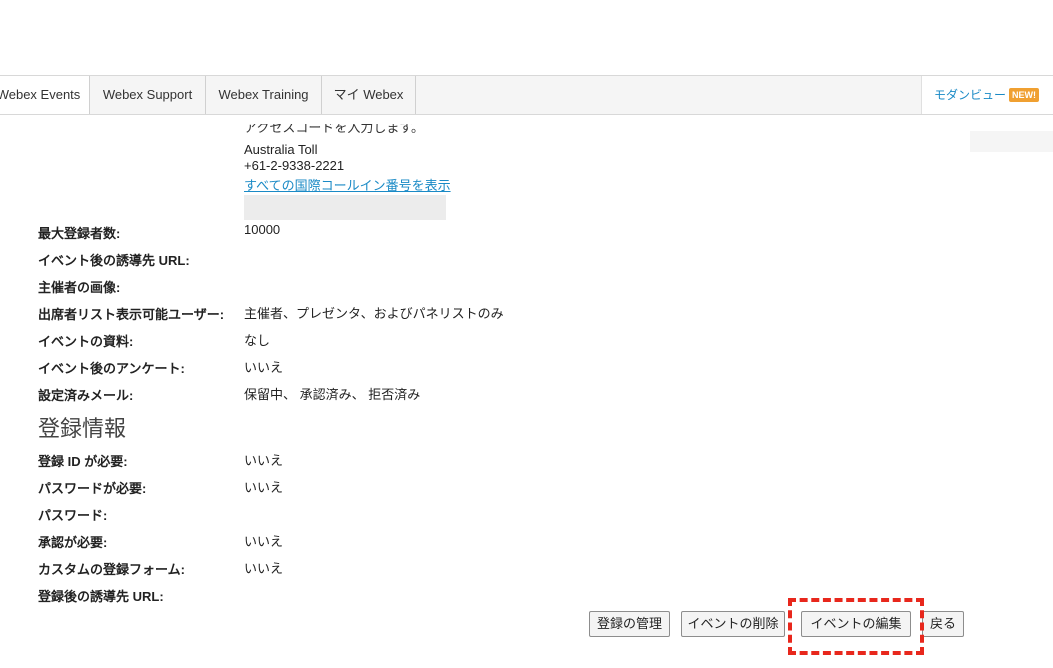 The width and height of the screenshot is (1053, 668). What do you see at coordinates (374, 313) in the screenshot?
I see `attendee-list-visibility-value: 主催者、プレゼンタ、およびパネリストのみ` at bounding box center [374, 313].